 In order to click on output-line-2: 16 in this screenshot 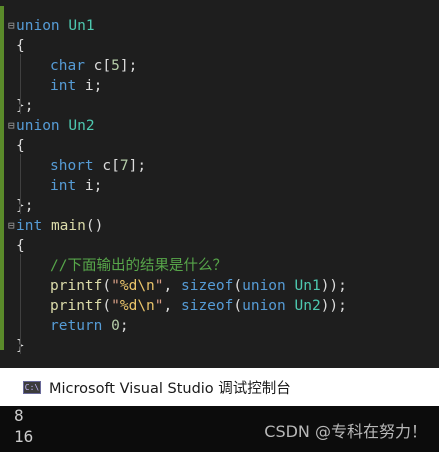, I will do `click(24, 436)`.